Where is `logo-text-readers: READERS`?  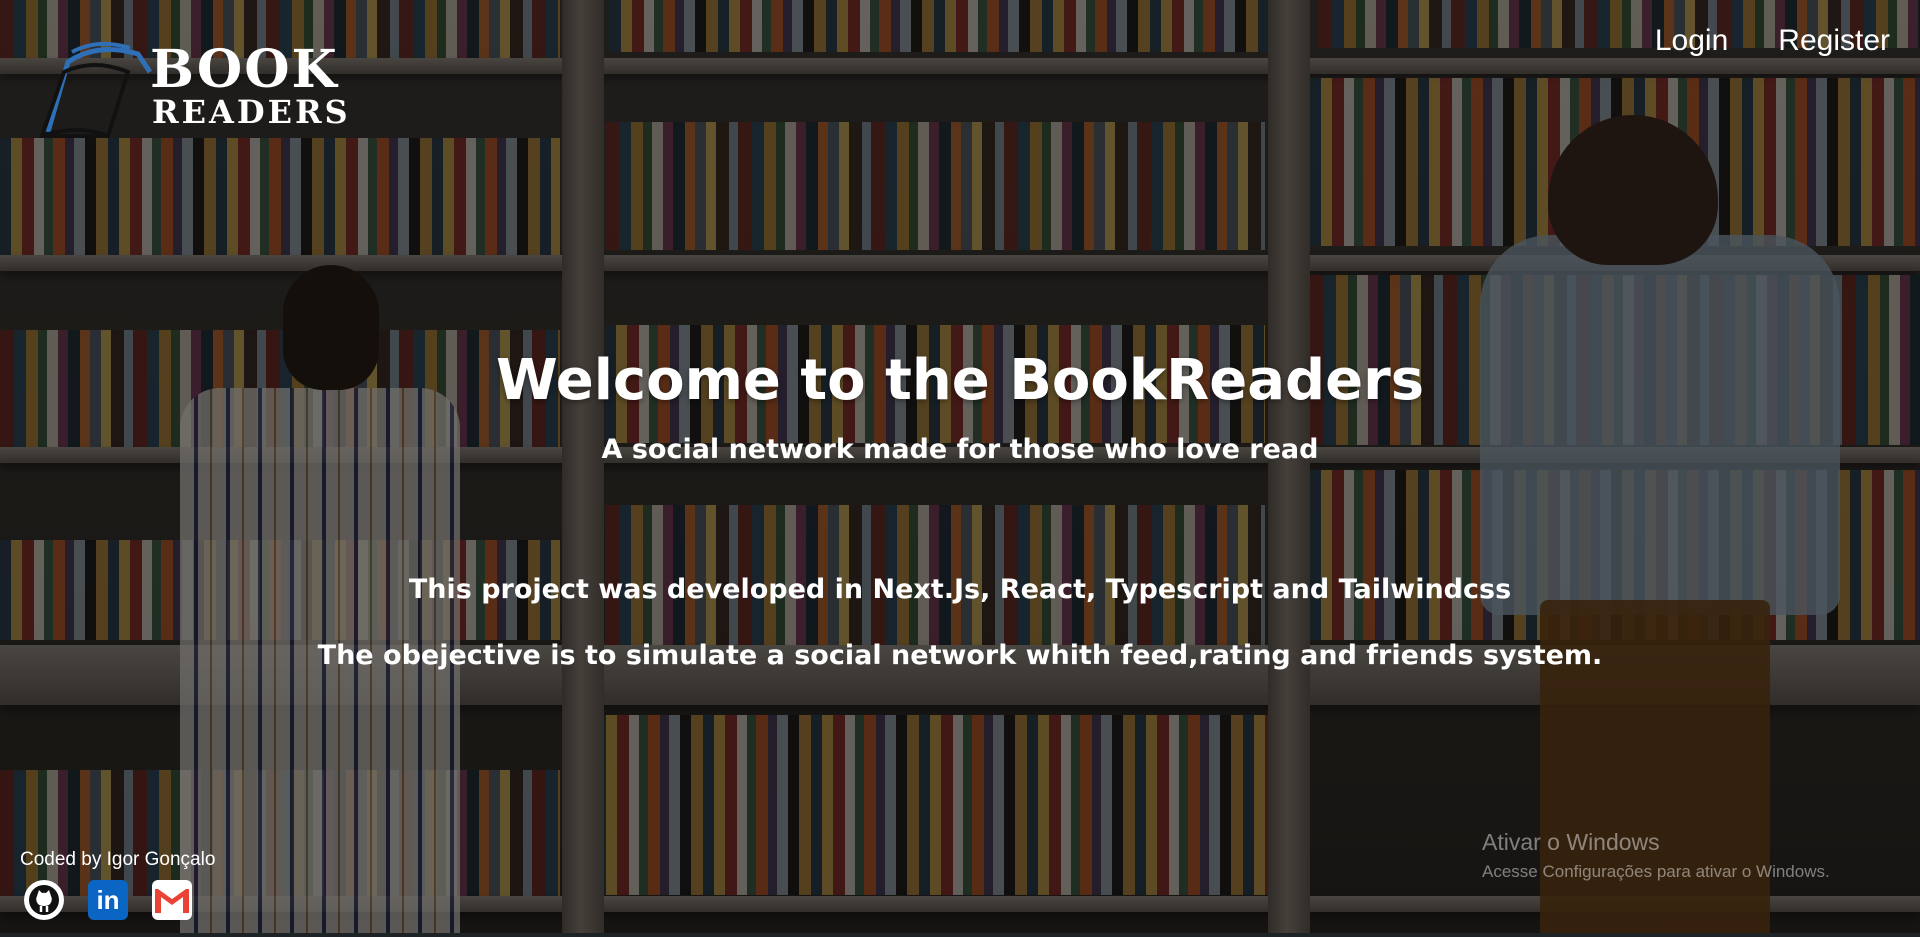 logo-text-readers: READERS is located at coordinates (251, 112).